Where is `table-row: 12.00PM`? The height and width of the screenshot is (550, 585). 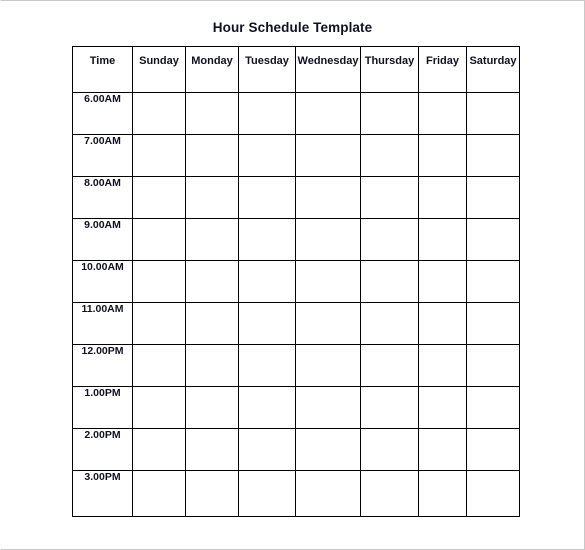
table-row: 12.00PM is located at coordinates (296, 365).